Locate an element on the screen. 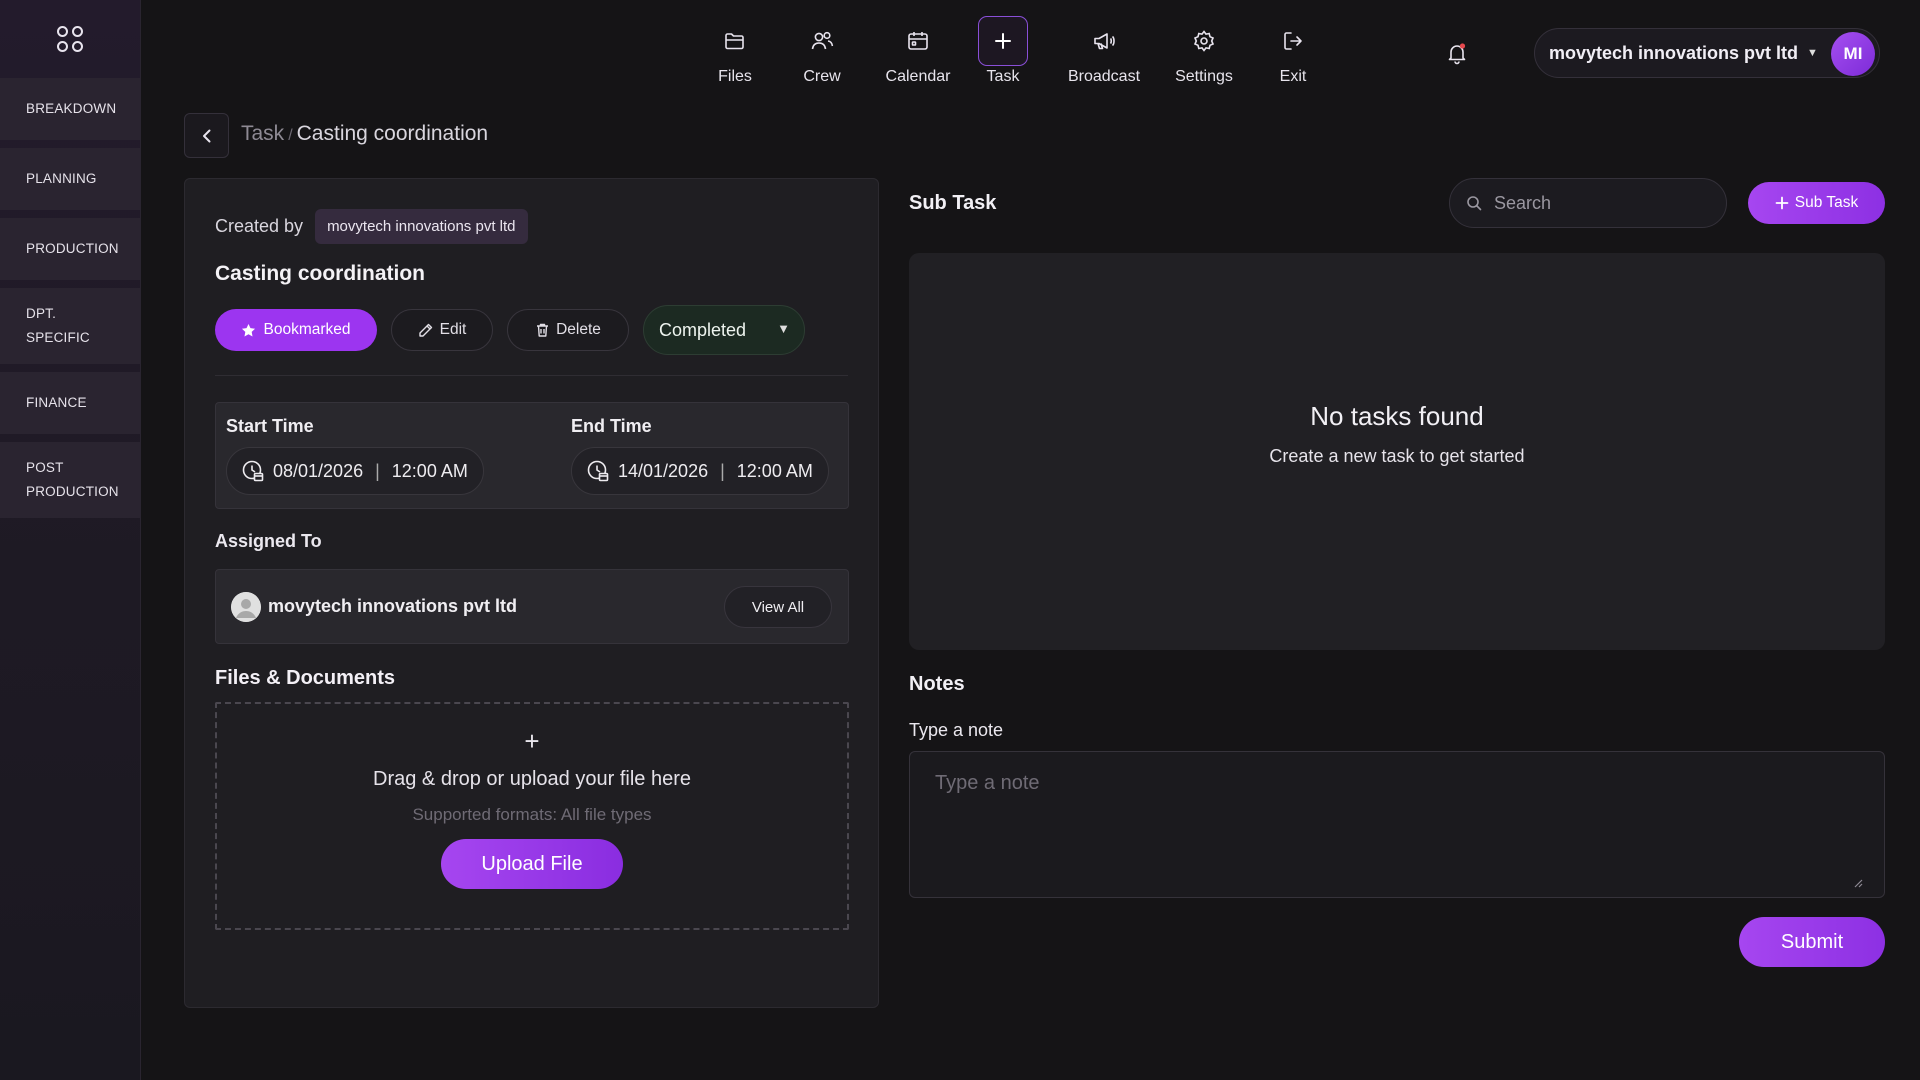 The width and height of the screenshot is (1920, 1080). sidebar-item-label: PLANNING is located at coordinates (61, 178).